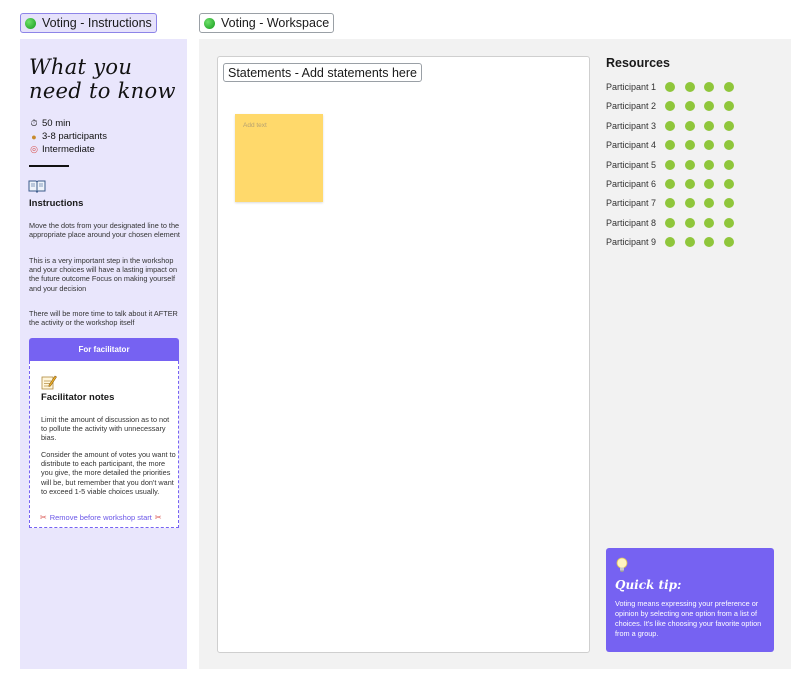  Describe the element at coordinates (49, 166) in the screenshot. I see `divider` at that location.